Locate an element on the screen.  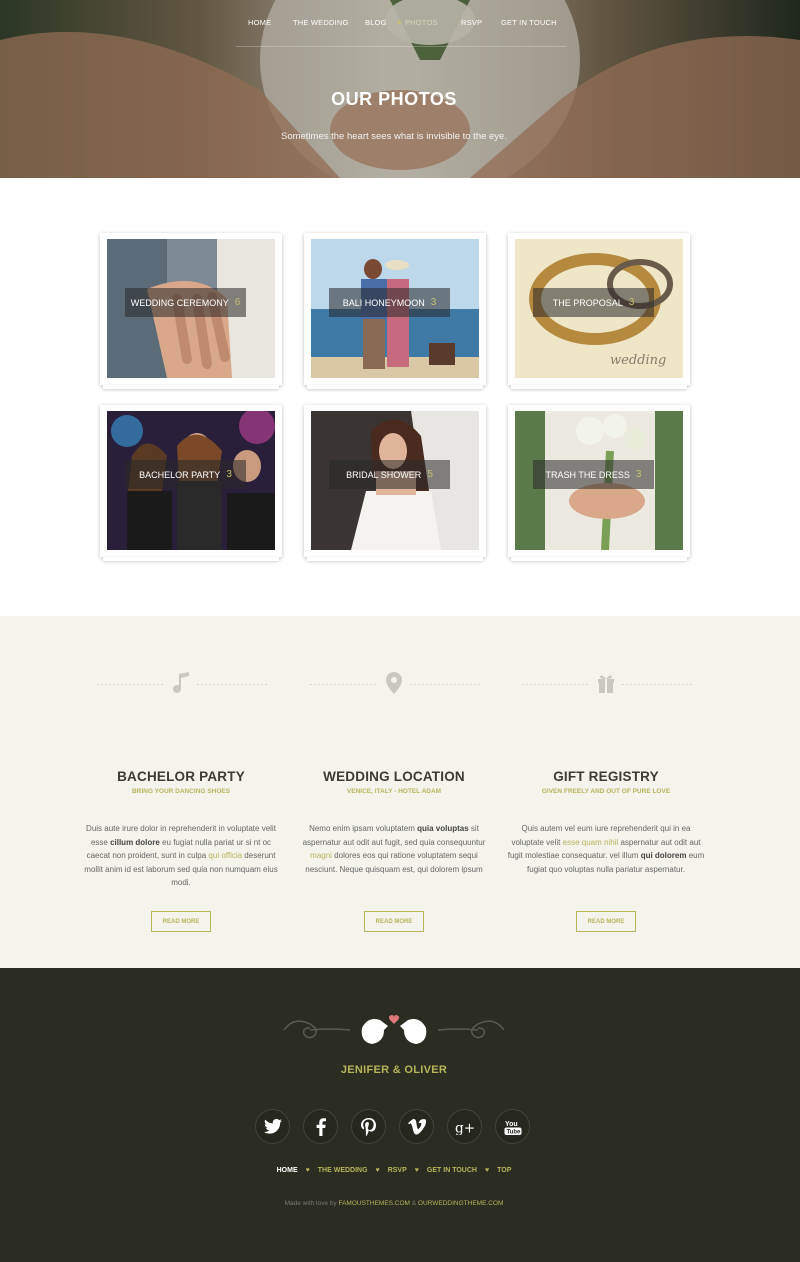
album-title: BRIDAL SHOWER is located at coordinates (384, 474).